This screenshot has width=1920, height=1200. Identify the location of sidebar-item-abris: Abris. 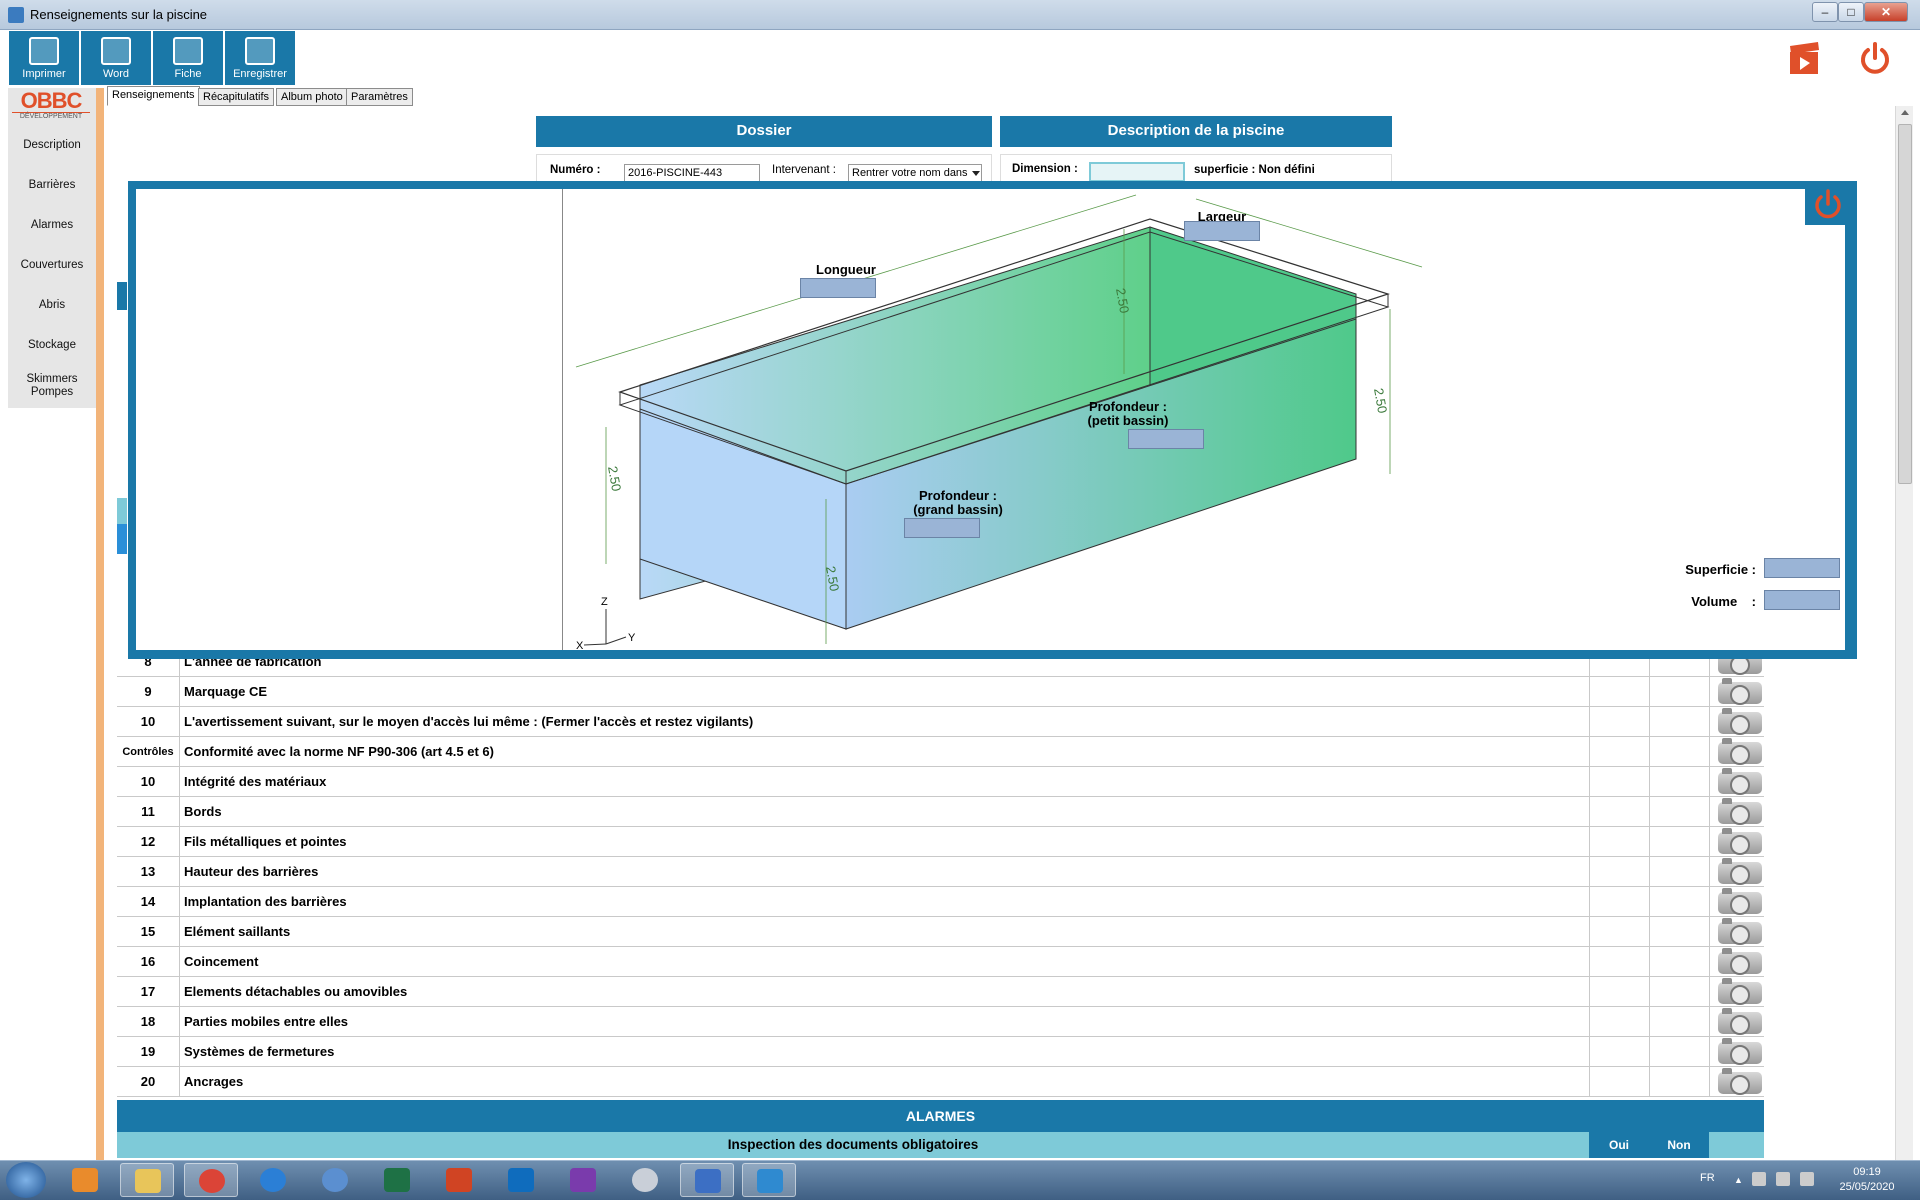
(52, 305).